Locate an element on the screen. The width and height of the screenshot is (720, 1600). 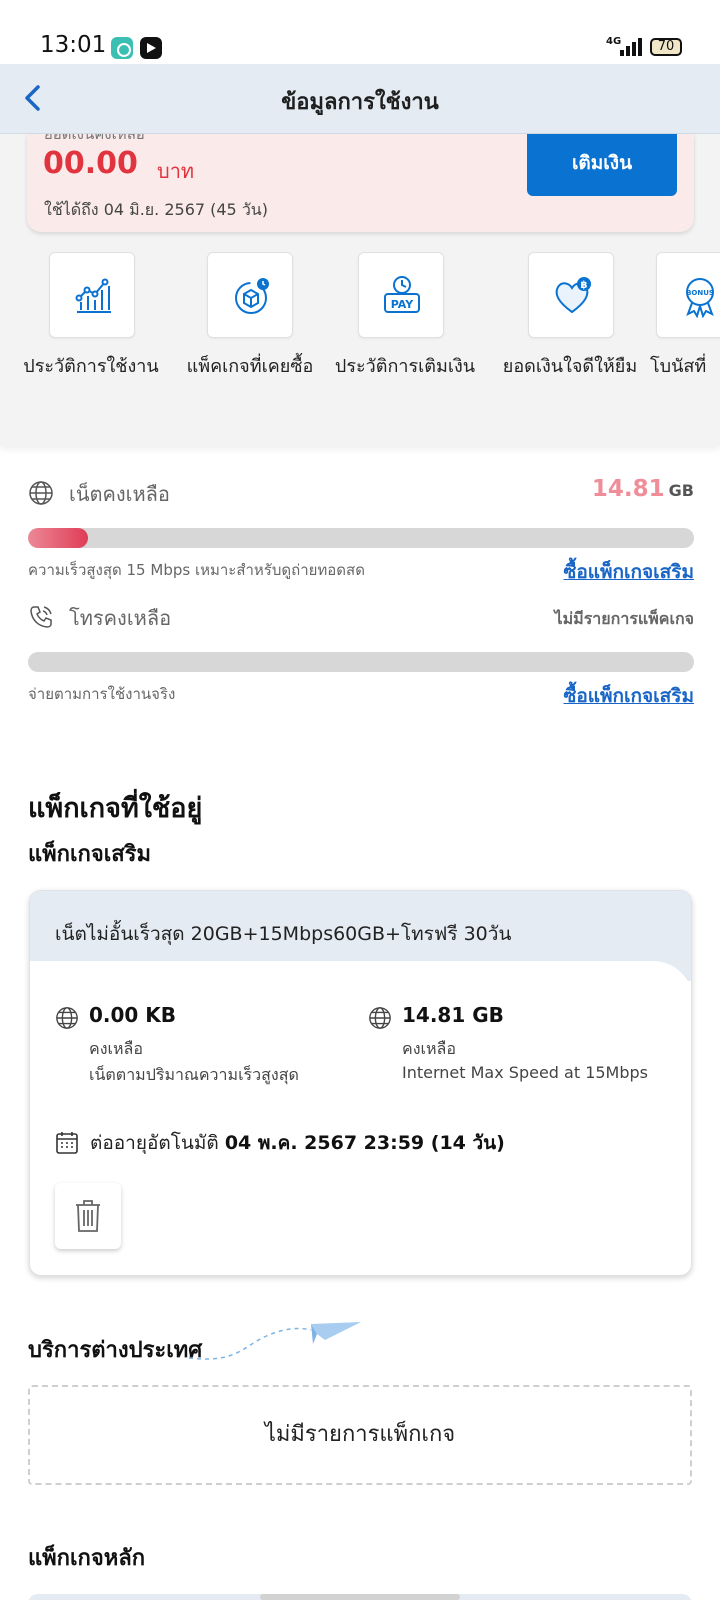
buy-call-addon-link: ซื้อแพ็กเกจเสริม is located at coordinates (628, 696).